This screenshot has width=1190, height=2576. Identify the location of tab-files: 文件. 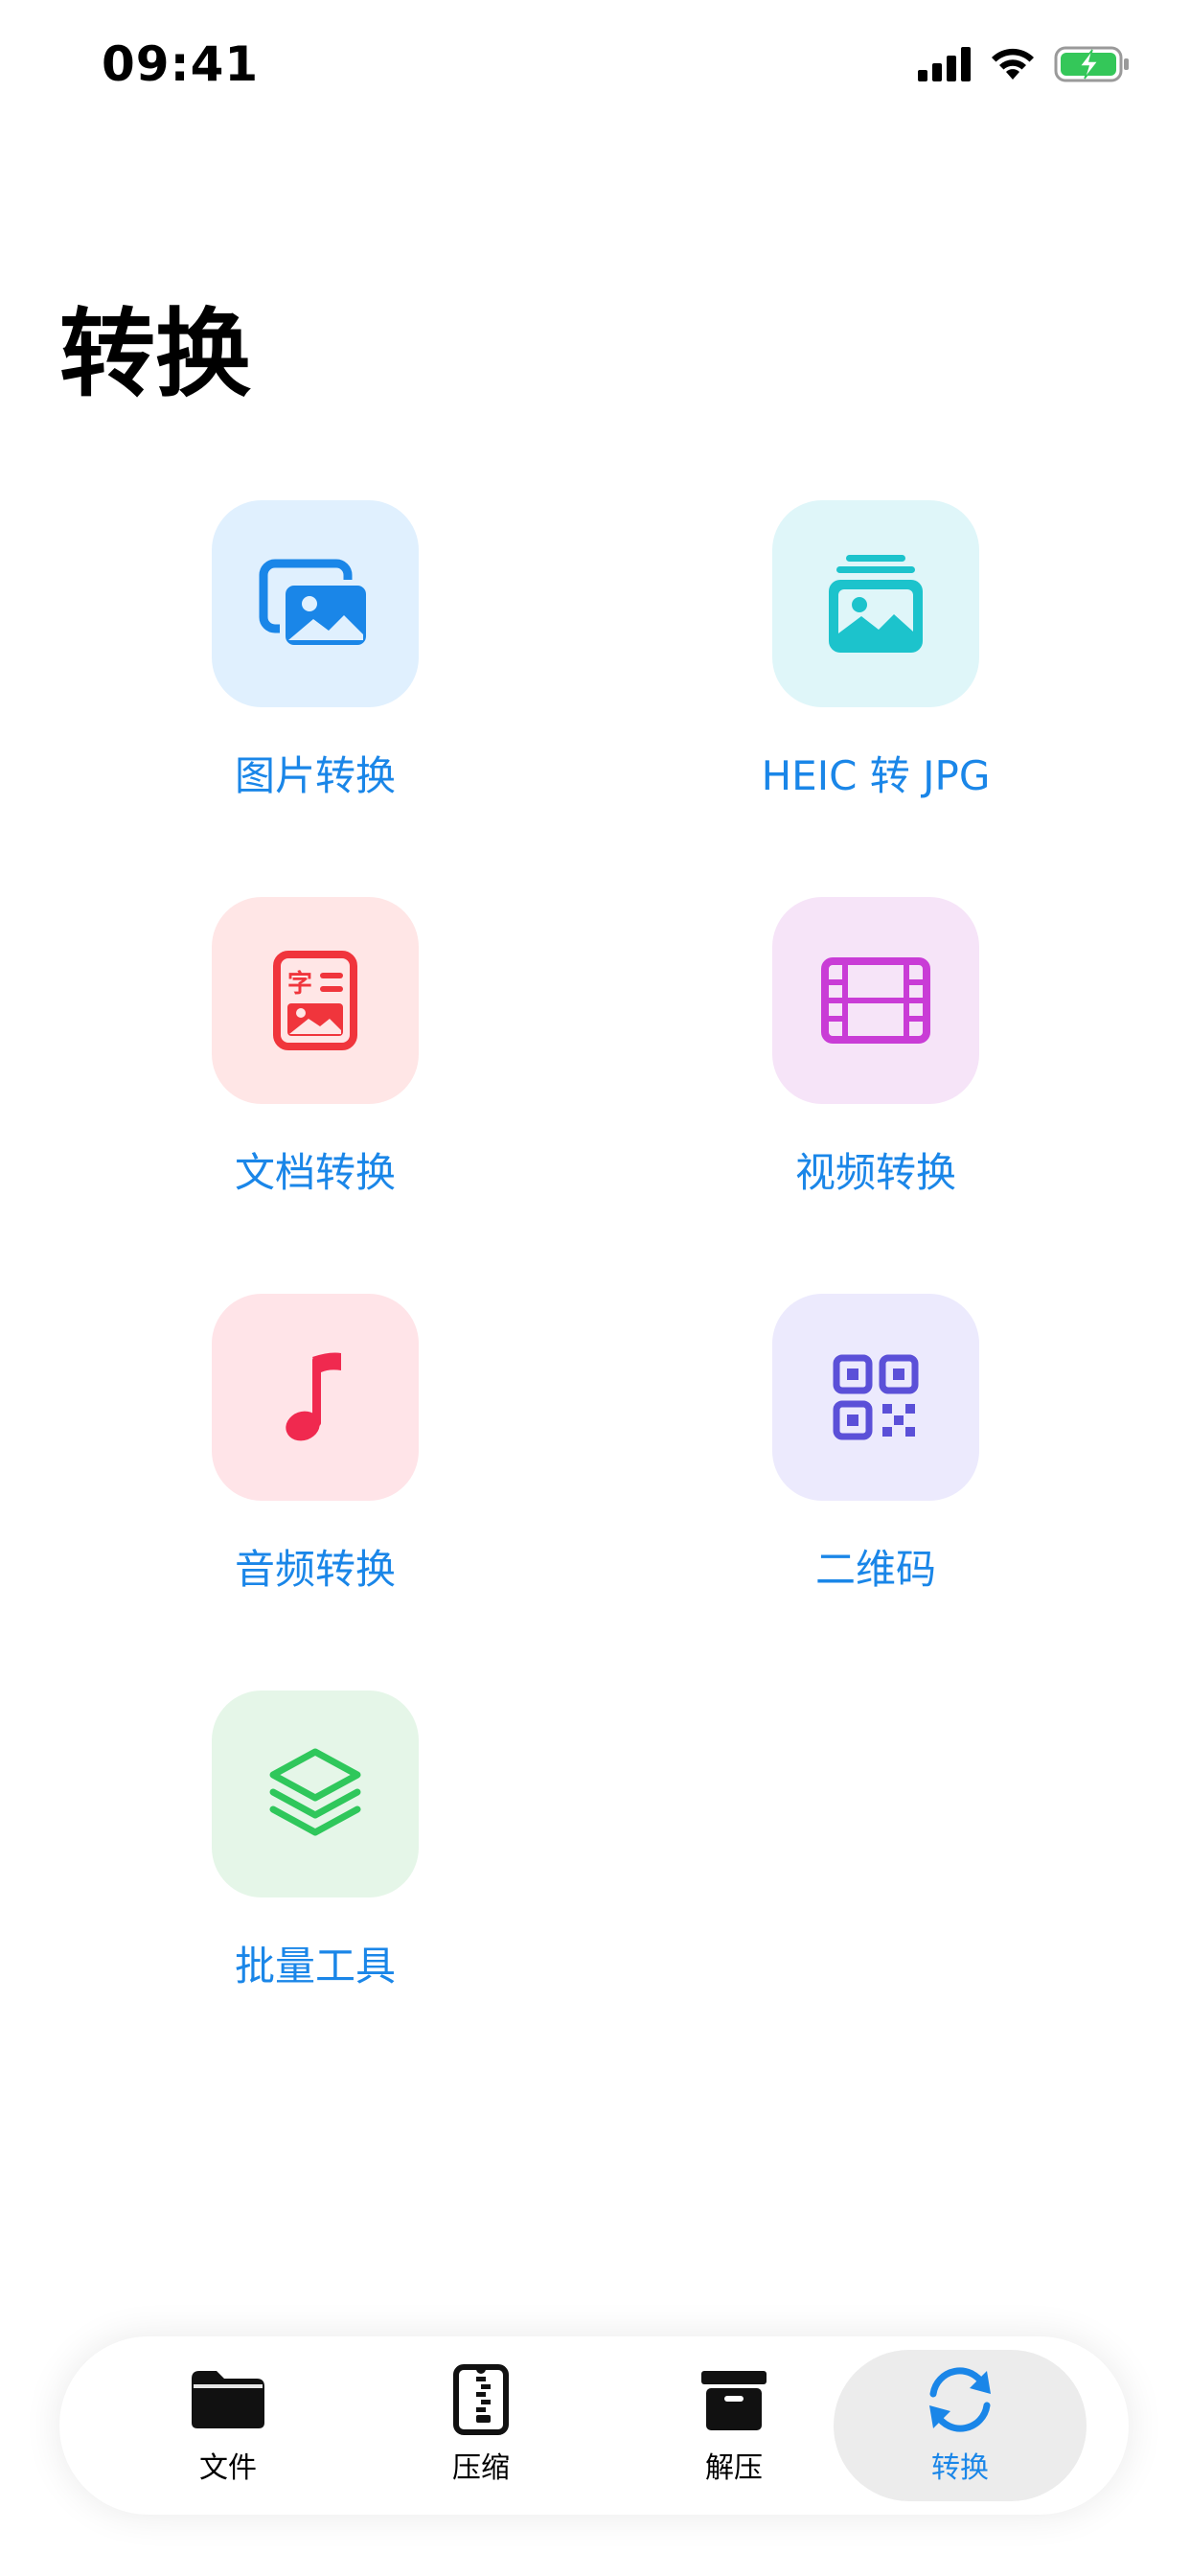
(229, 2425).